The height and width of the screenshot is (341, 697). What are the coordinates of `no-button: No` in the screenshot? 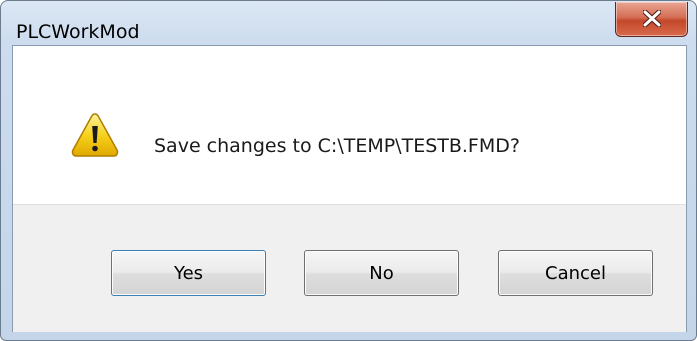 It's located at (381, 273).